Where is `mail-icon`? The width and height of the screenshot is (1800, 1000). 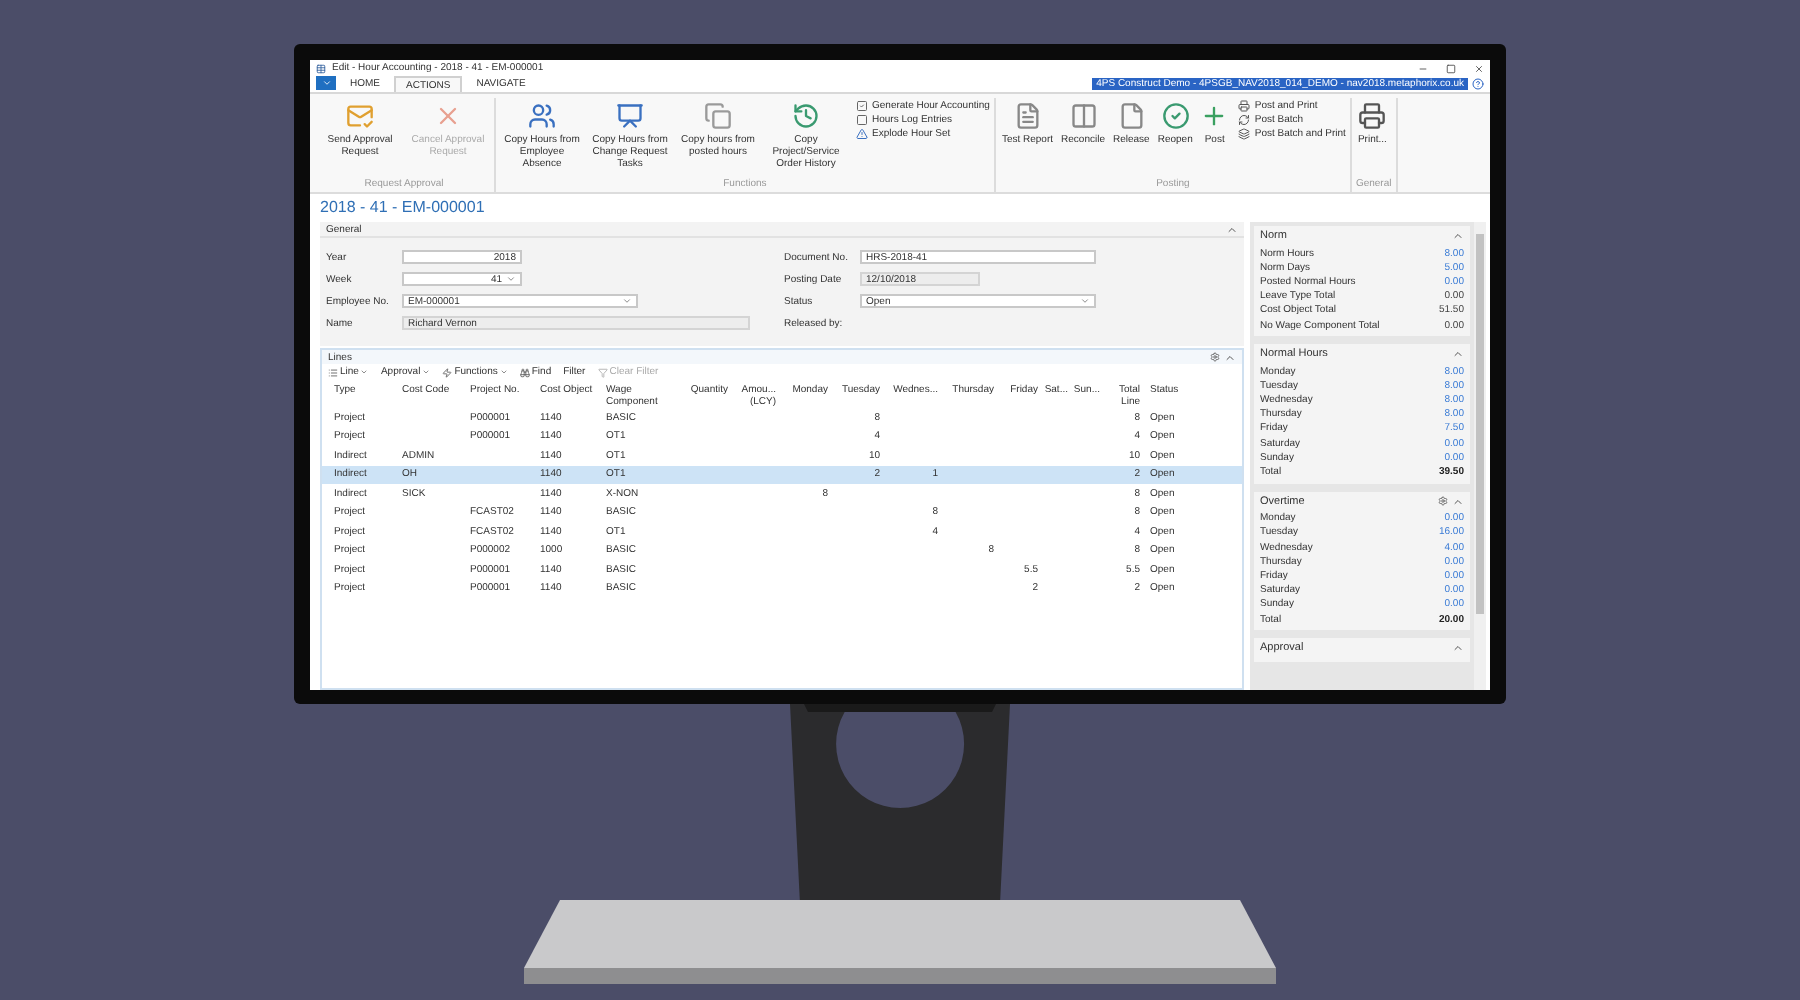
mail-icon is located at coordinates (360, 116).